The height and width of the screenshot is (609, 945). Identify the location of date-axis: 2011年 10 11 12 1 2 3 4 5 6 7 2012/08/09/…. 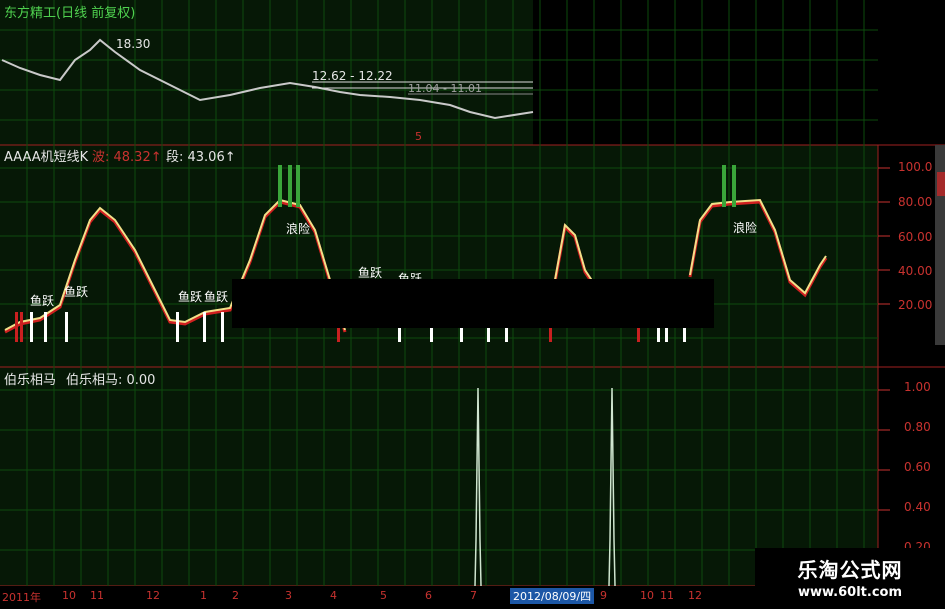
(377, 597).